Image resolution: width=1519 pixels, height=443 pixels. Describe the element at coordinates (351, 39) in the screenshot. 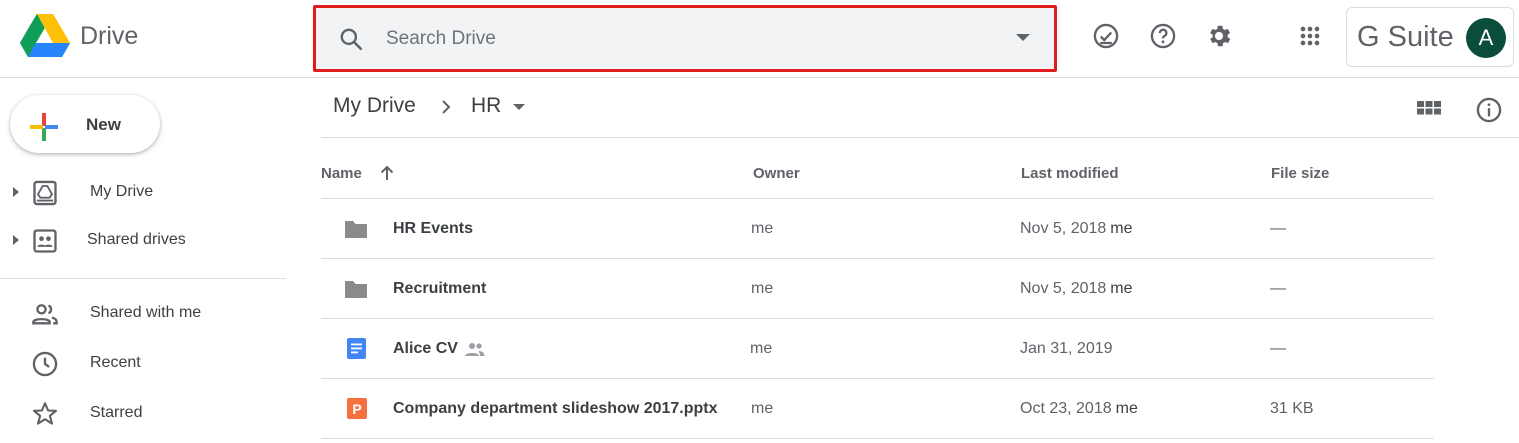

I see `search-icon` at that location.